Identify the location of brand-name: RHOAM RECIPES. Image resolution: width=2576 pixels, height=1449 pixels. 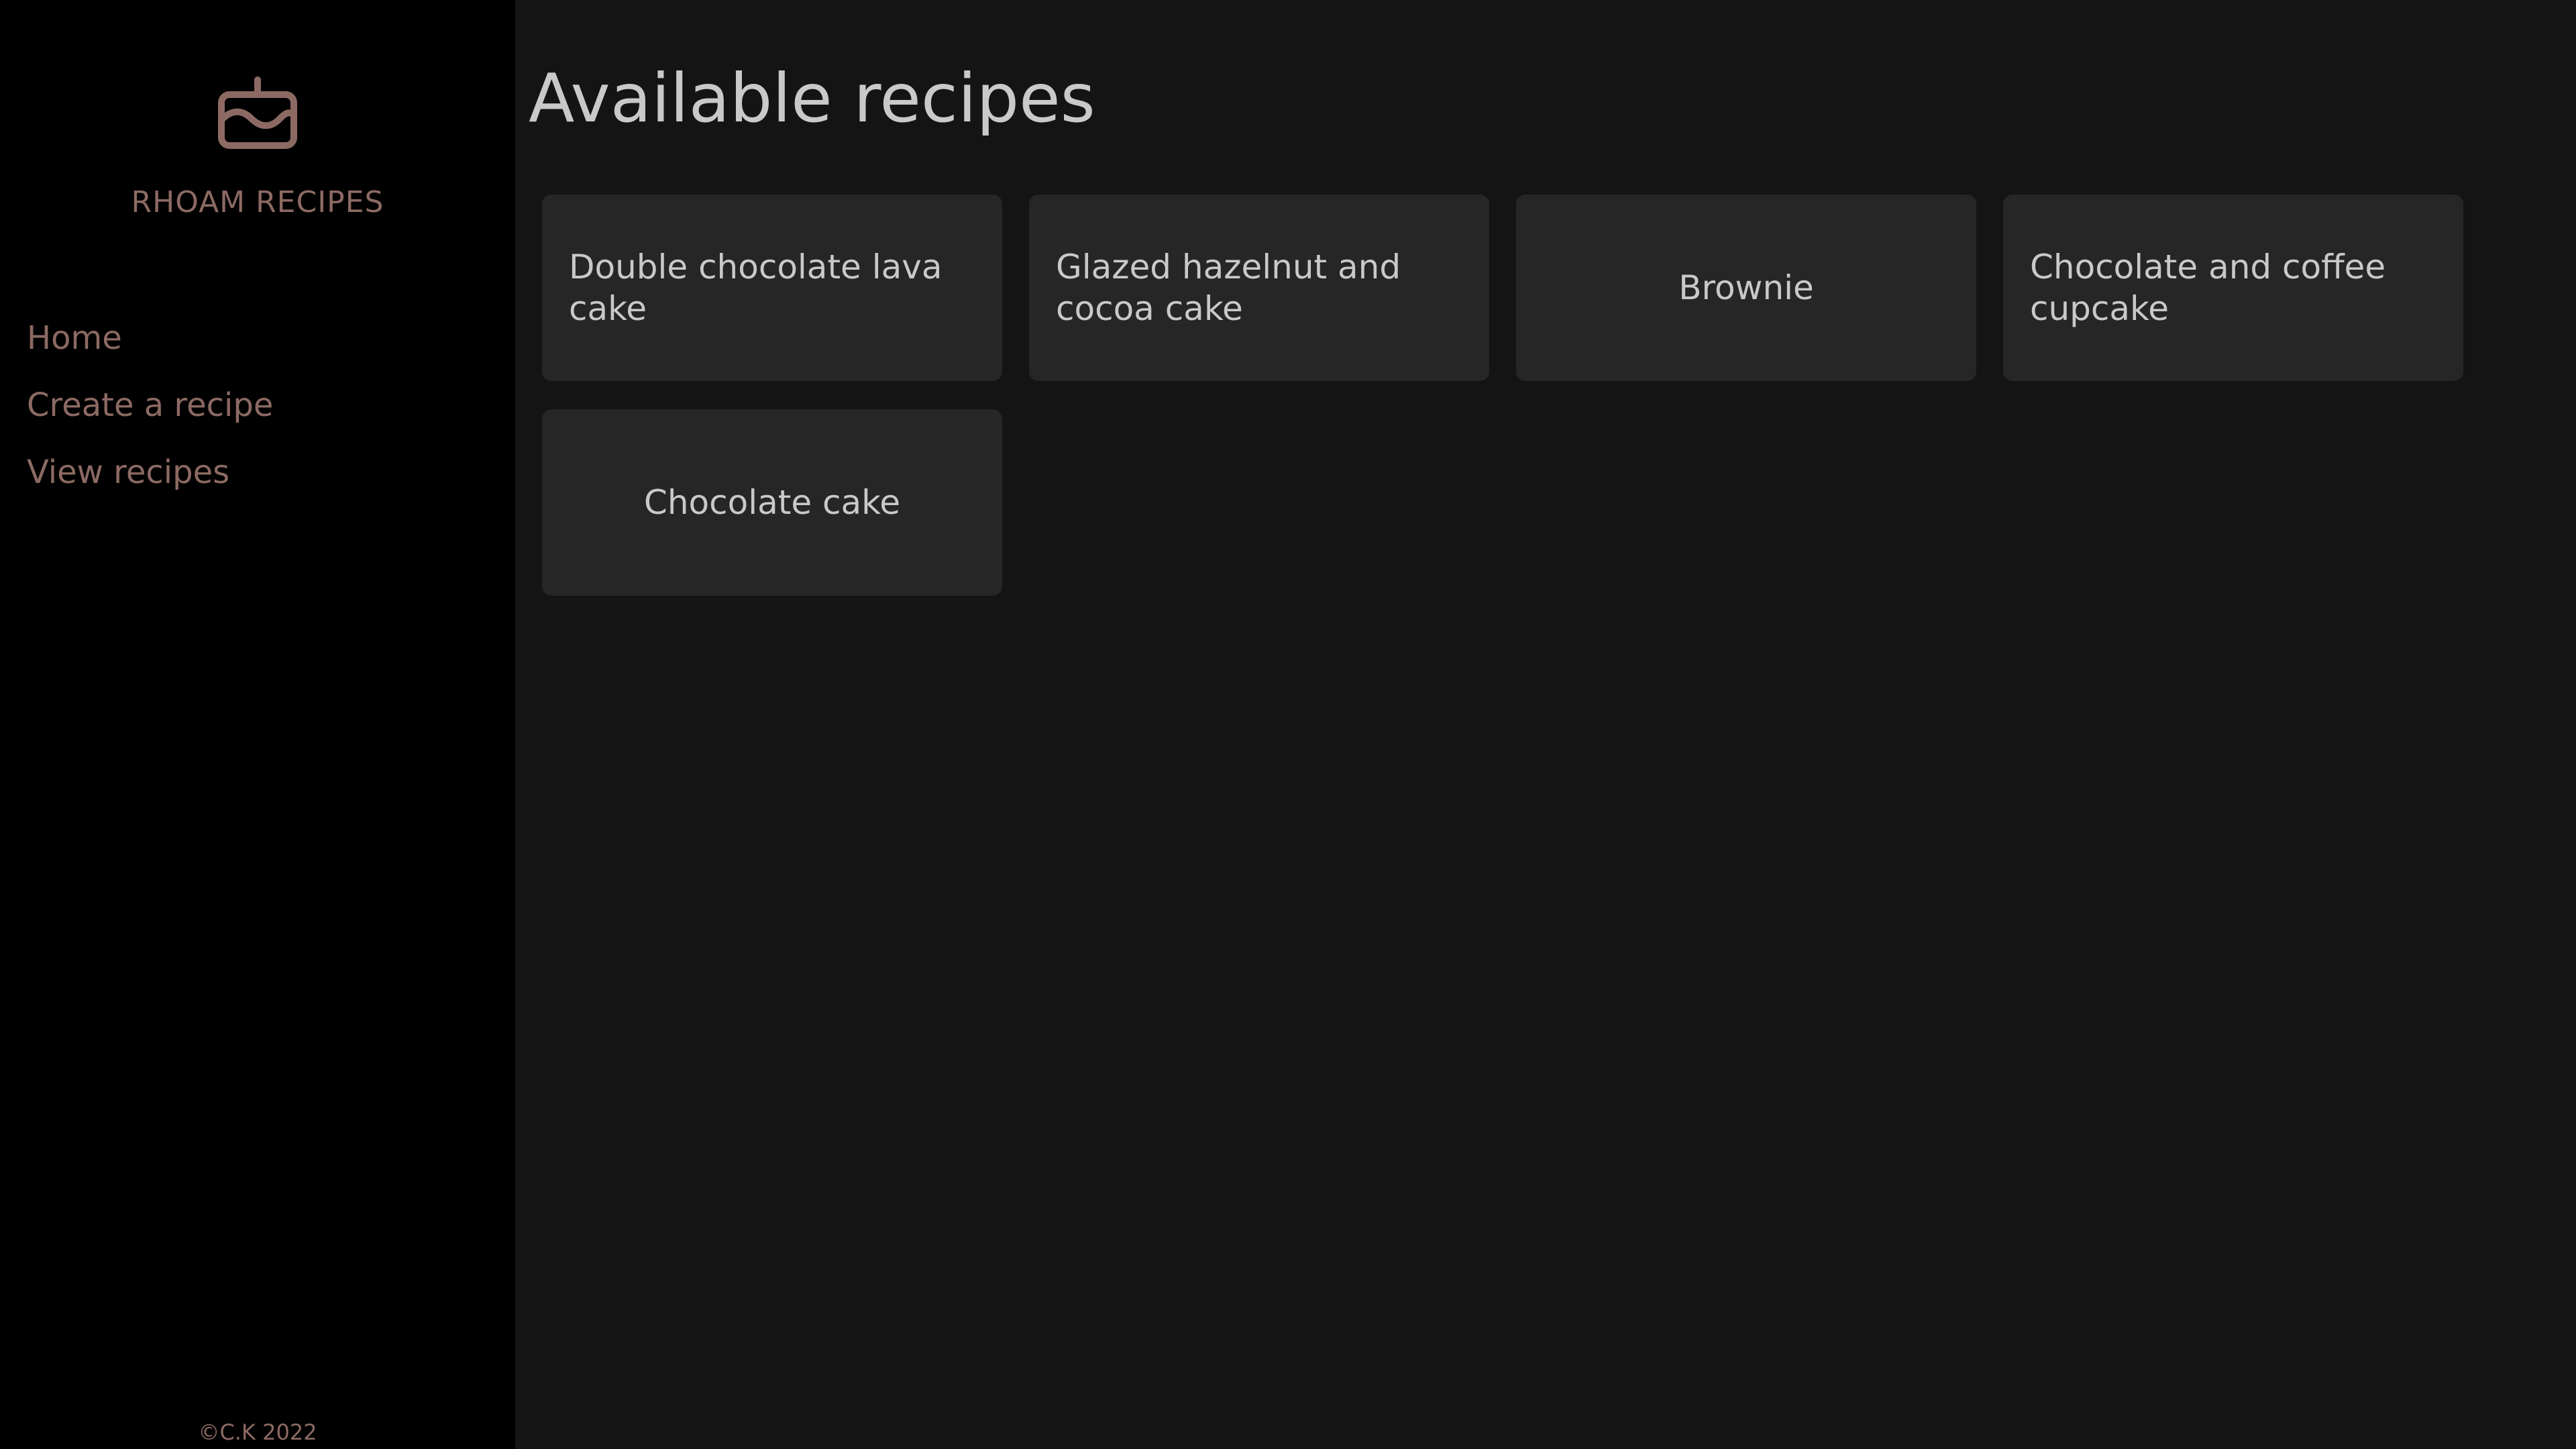
(257, 202).